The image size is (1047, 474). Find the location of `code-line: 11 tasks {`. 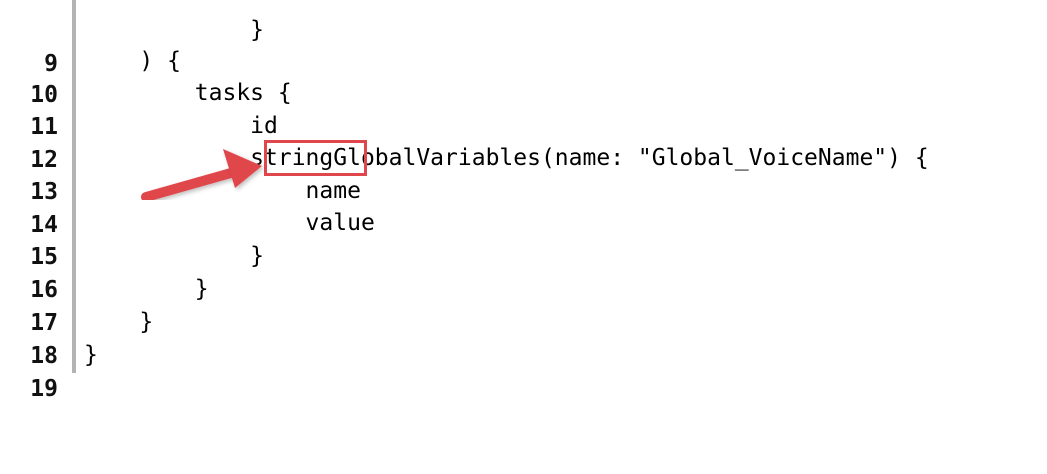

code-line: 11 tasks { is located at coordinates (523, 108).